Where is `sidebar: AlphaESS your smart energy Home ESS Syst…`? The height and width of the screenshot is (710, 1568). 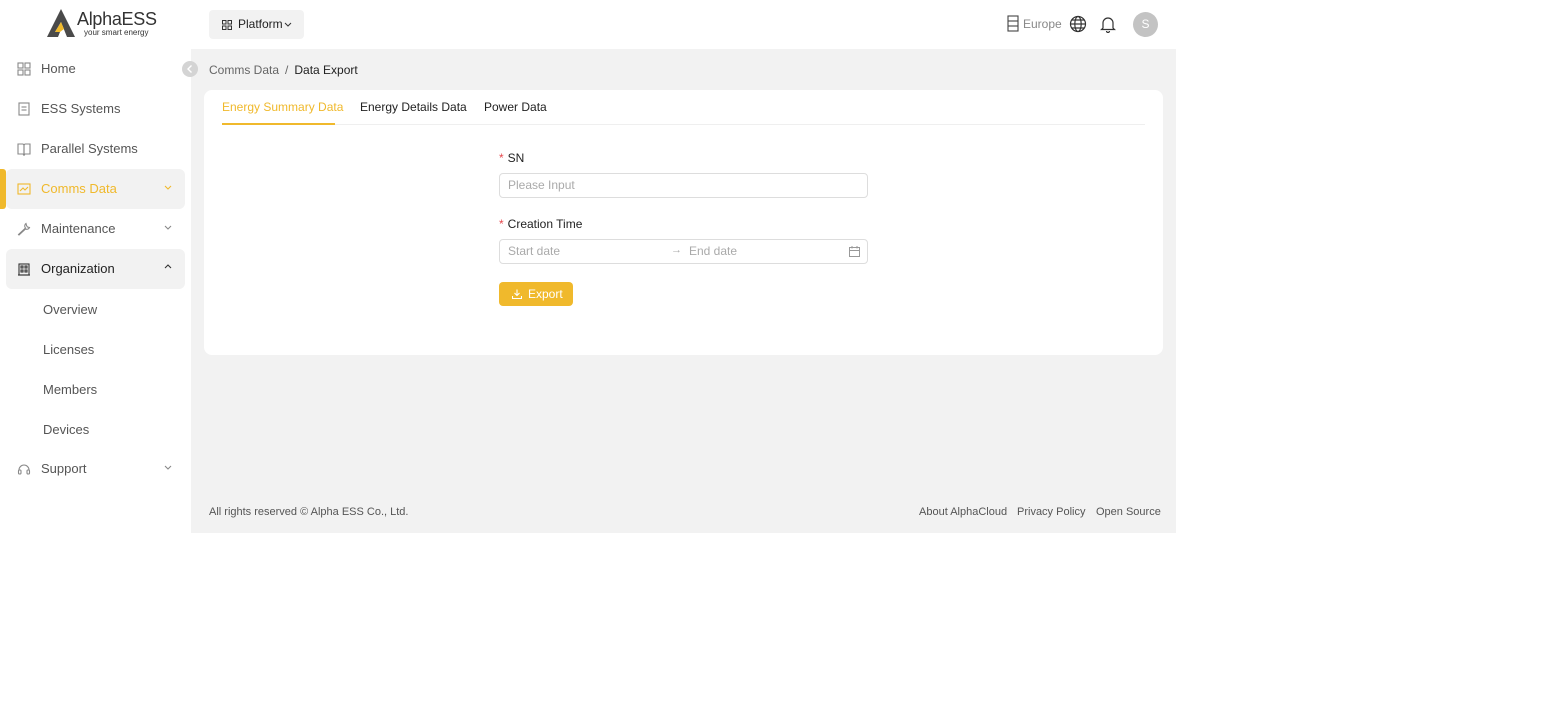 sidebar: AlphaESS your smart energy Home ESS Syst… is located at coordinates (95, 266).